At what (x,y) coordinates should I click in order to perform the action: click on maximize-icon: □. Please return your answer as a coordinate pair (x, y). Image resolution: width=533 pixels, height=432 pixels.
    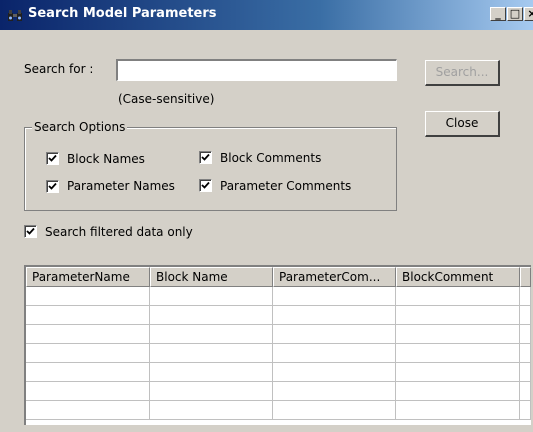
    Looking at the image, I should click on (515, 13).